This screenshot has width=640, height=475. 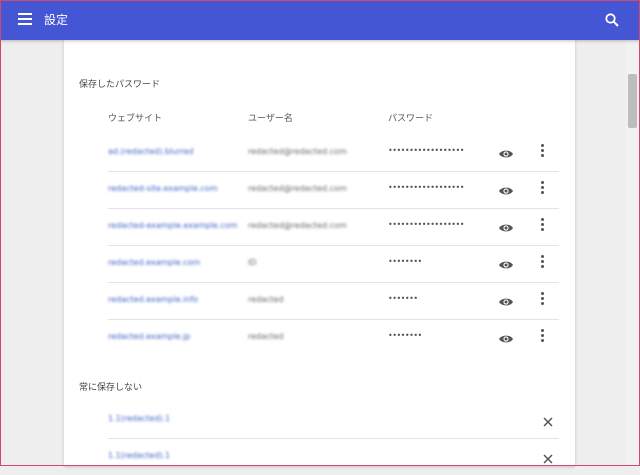 What do you see at coordinates (135, 119) in the screenshot?
I see `column-header-website: ウェブサイト` at bounding box center [135, 119].